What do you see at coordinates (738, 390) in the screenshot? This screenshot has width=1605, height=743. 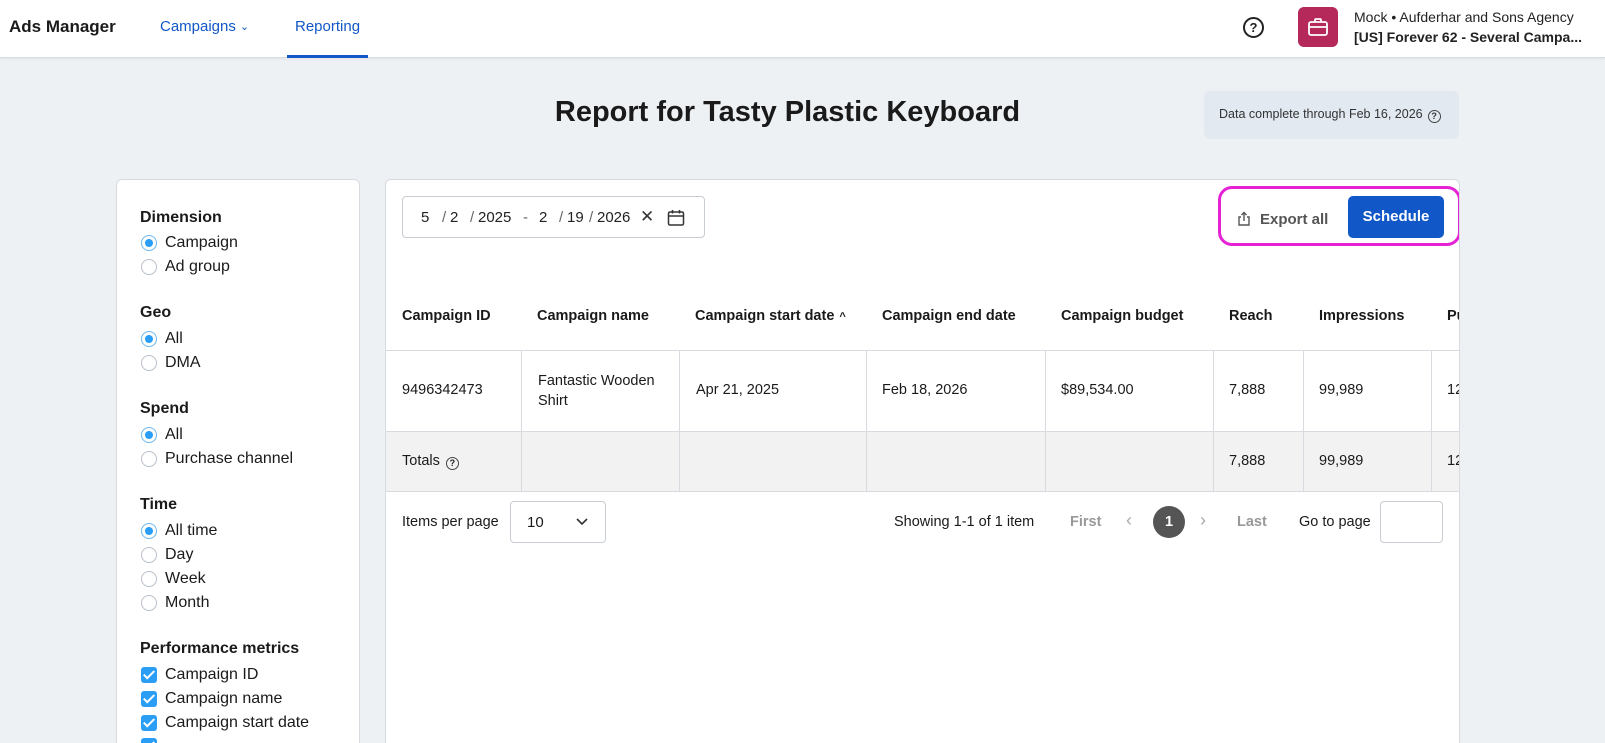 I see `cell-start-date: Apr 21, 2025` at bounding box center [738, 390].